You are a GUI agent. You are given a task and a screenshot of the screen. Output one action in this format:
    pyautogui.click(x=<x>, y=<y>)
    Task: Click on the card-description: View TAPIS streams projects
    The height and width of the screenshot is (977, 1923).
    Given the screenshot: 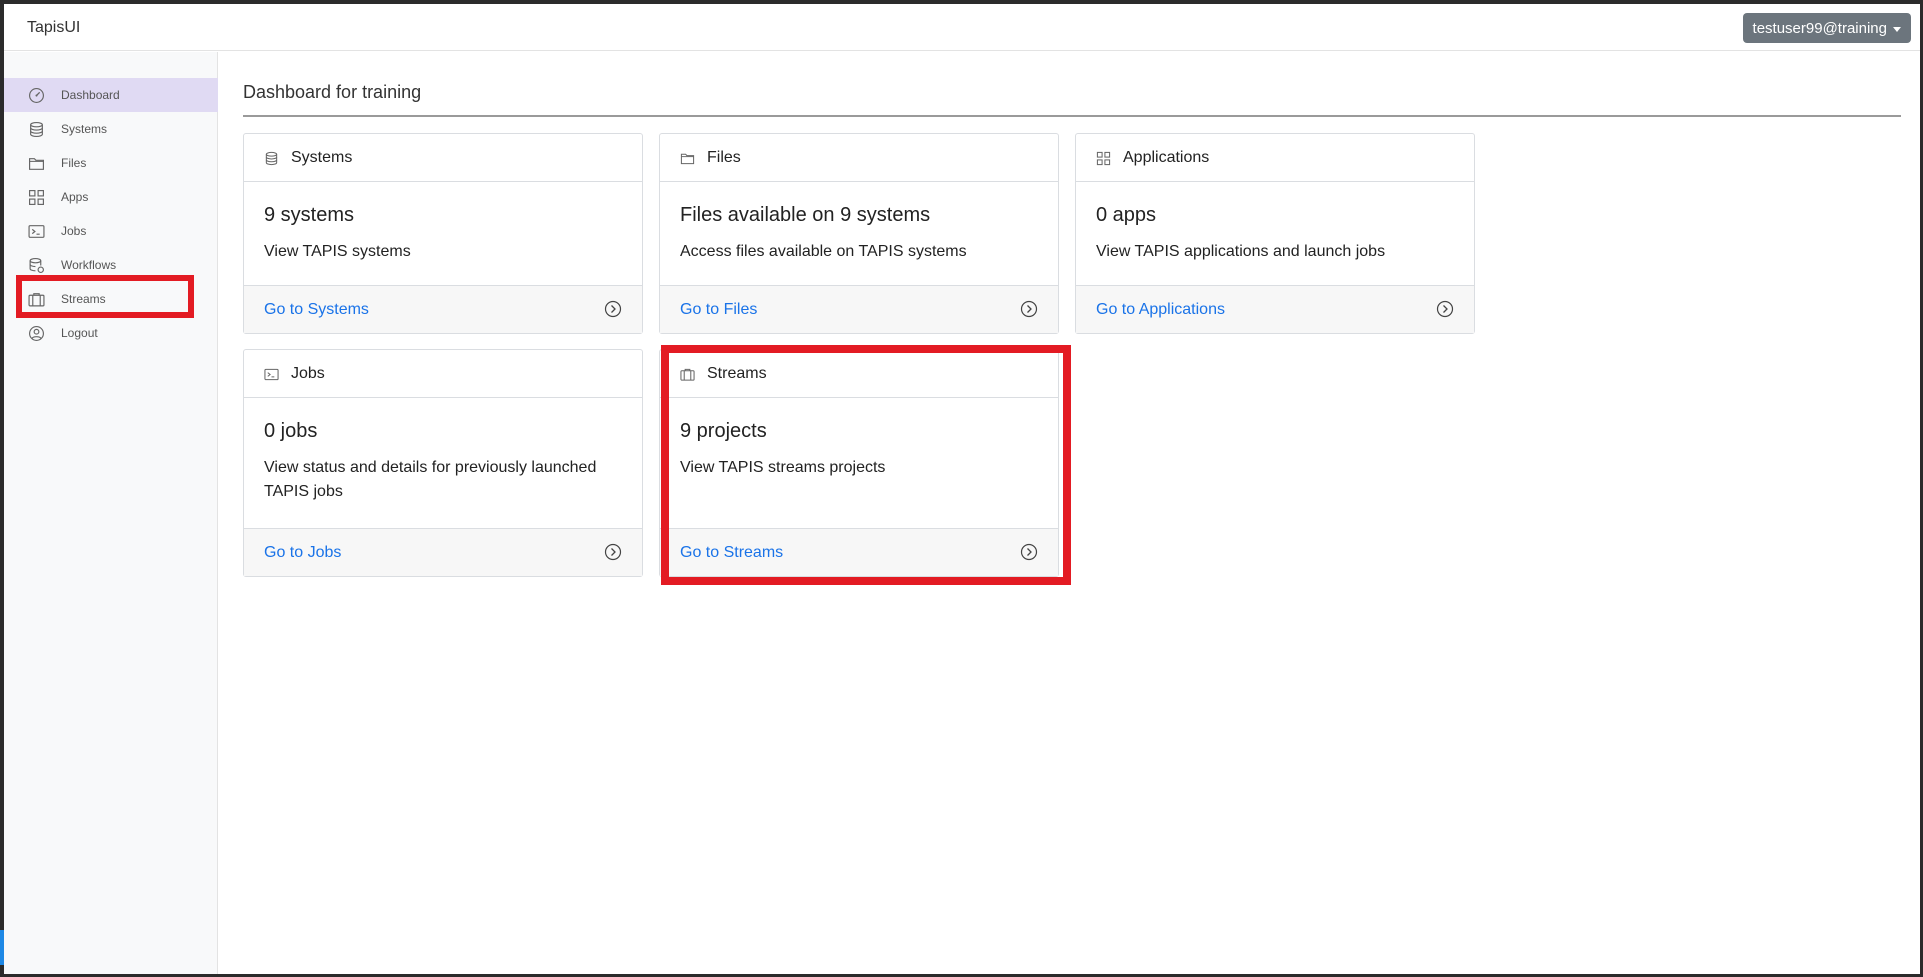 What is the action you would take?
    pyautogui.click(x=783, y=467)
    